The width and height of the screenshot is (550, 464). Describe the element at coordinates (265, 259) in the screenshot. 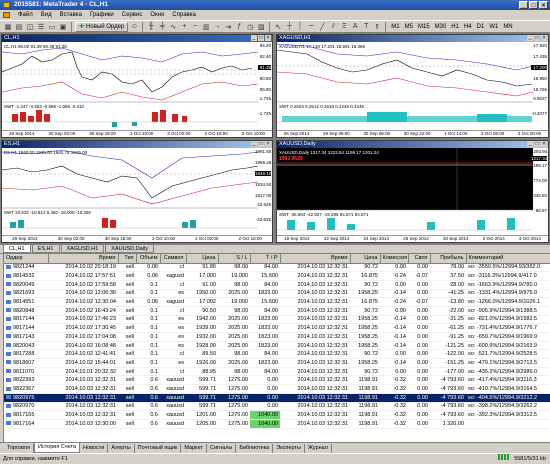

I see `column-header: T / P` at that location.